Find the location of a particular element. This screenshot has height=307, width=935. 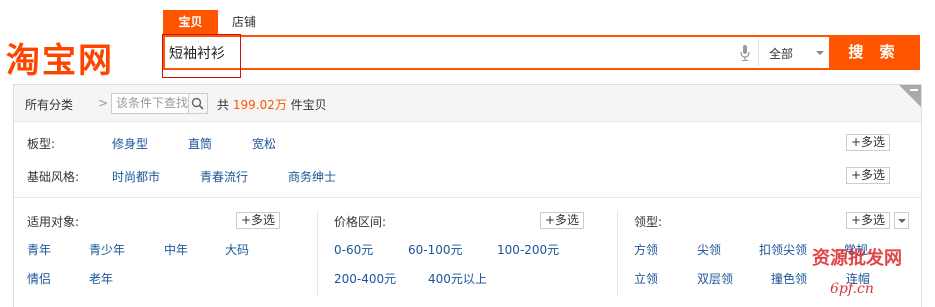

count-prefix: 共 is located at coordinates (223, 105).